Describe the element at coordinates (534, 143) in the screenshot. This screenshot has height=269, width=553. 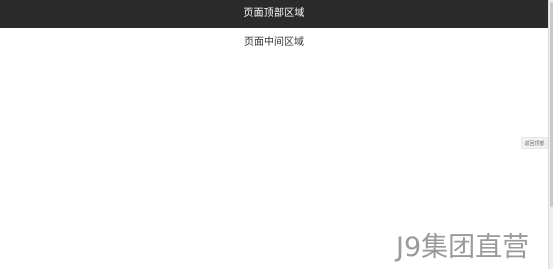
I see `back-to-top-button: 返回顶部` at that location.